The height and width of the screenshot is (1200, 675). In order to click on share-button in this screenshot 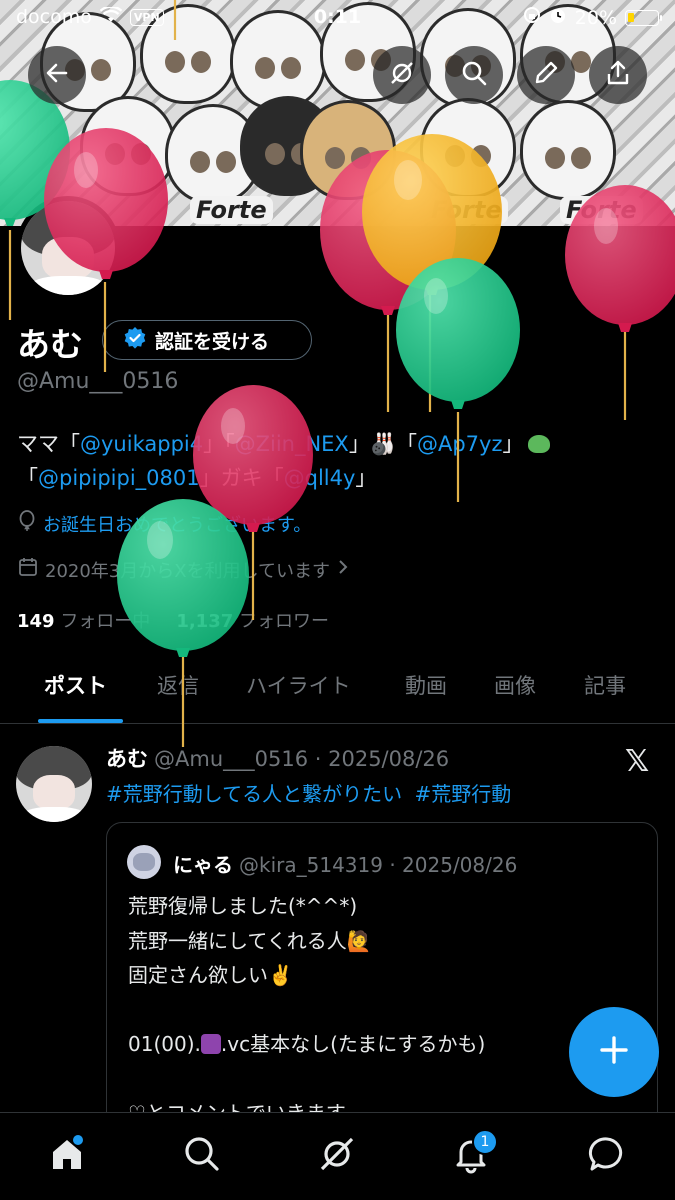, I will do `click(618, 75)`.